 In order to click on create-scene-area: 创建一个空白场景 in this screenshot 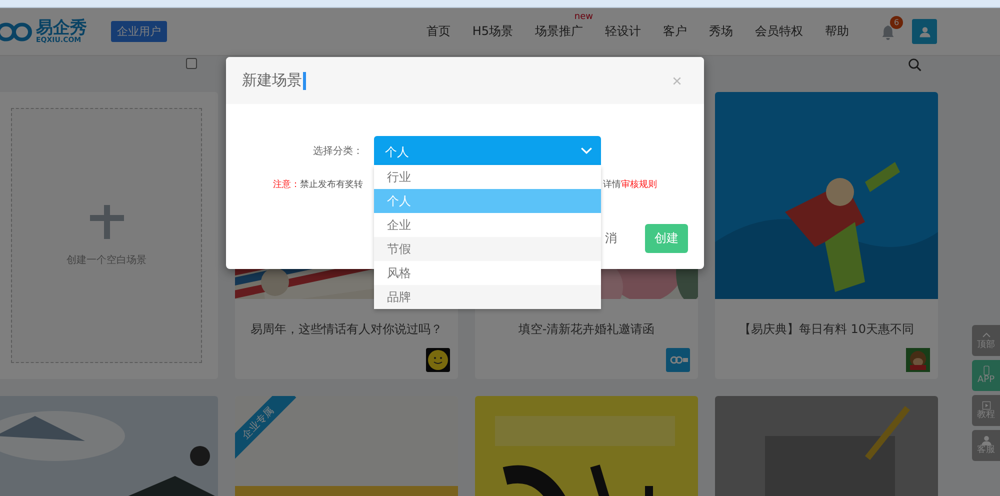, I will do `click(106, 235)`.